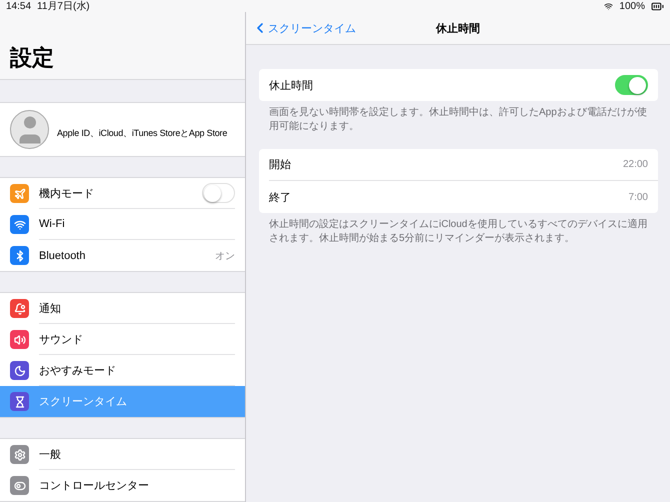 The image size is (670, 502). What do you see at coordinates (458, 119) in the screenshot?
I see `footnote-text: 画面を見ない時間帯を設定します。休止時間中は、許可したAppおよび電話だけが使用可能になります。` at bounding box center [458, 119].